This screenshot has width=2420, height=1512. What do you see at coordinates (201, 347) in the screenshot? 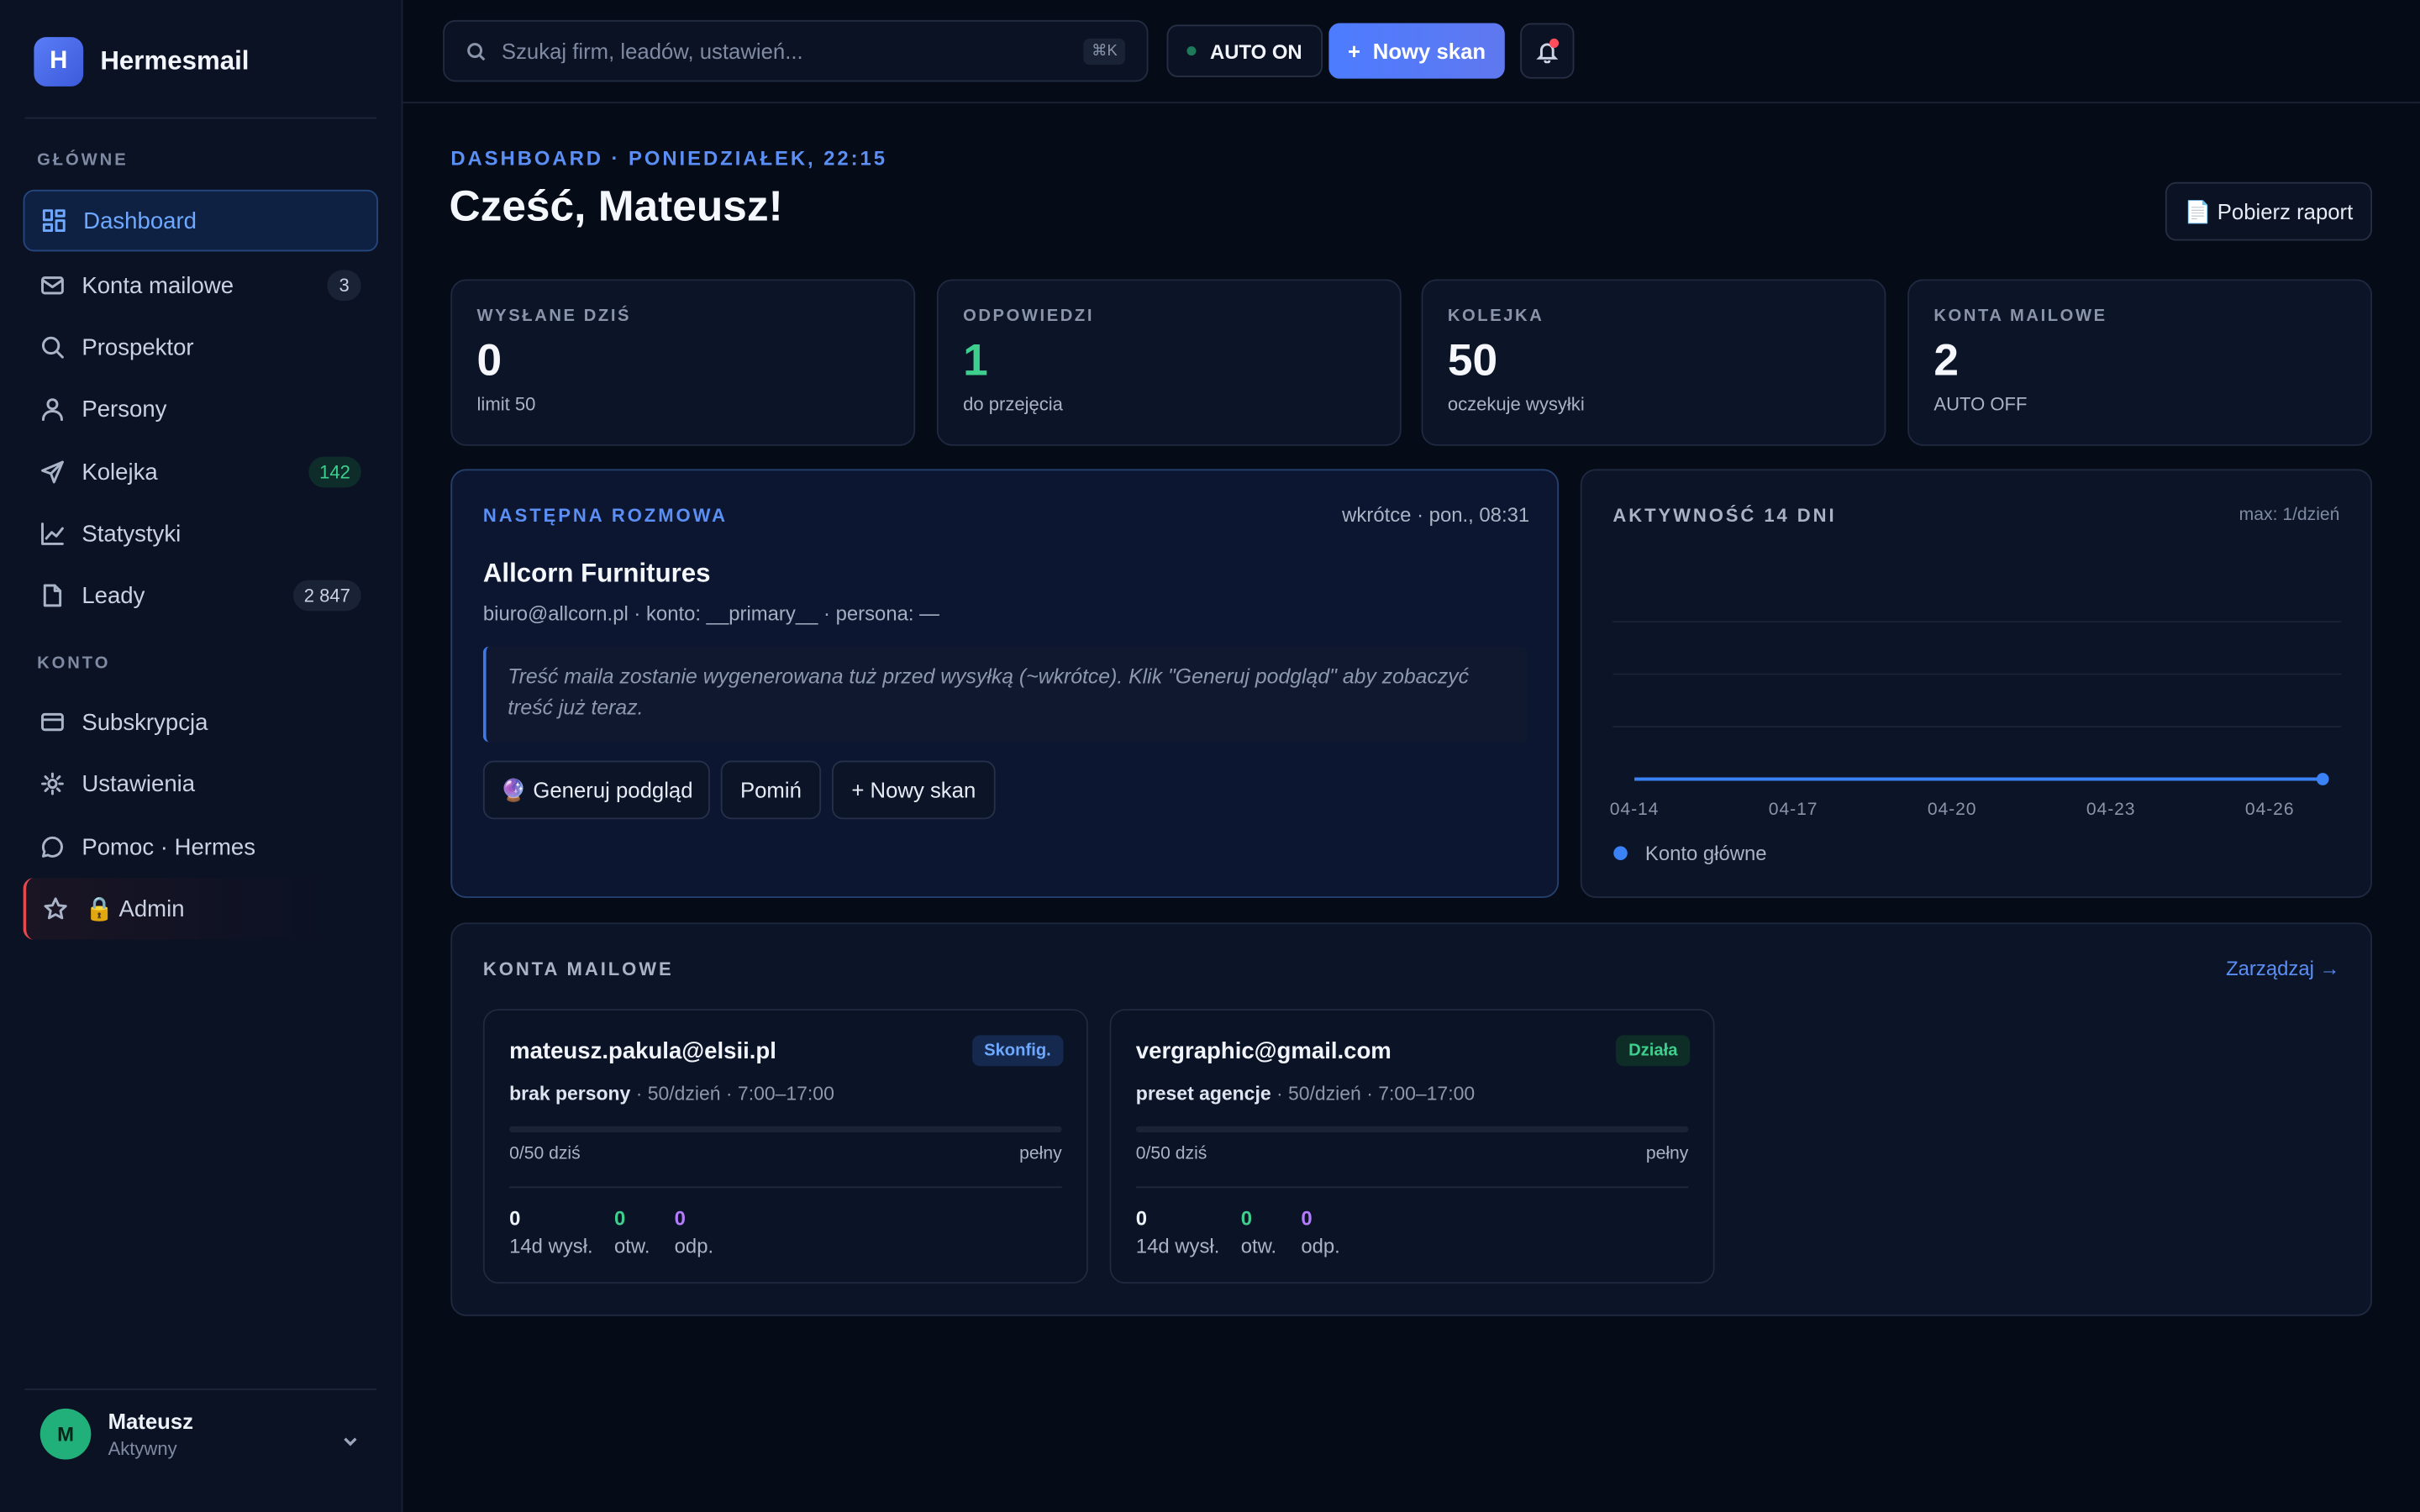
I see `sidebar-item-prospector: Prospektor` at bounding box center [201, 347].